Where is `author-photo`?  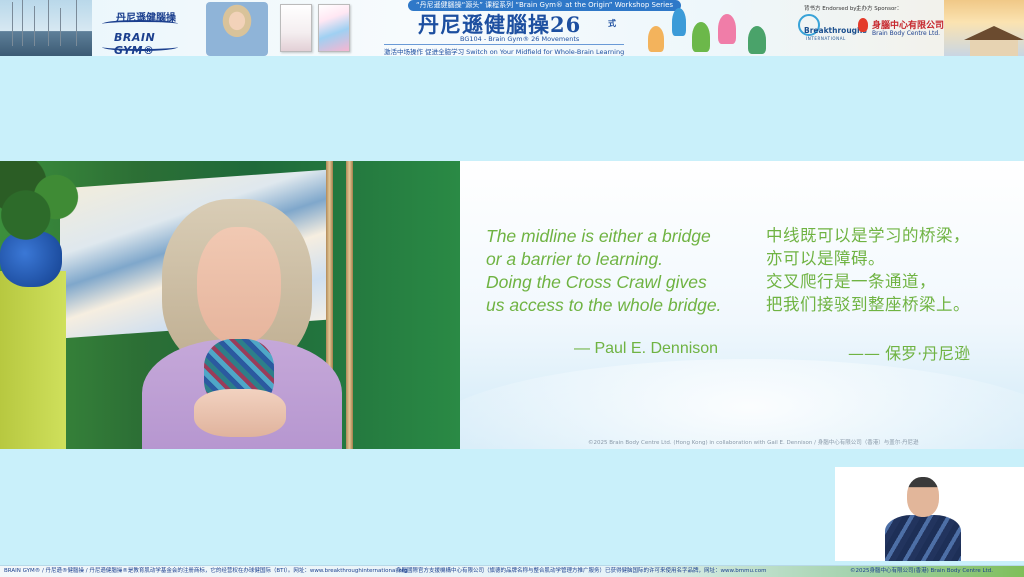 author-photo is located at coordinates (237, 29).